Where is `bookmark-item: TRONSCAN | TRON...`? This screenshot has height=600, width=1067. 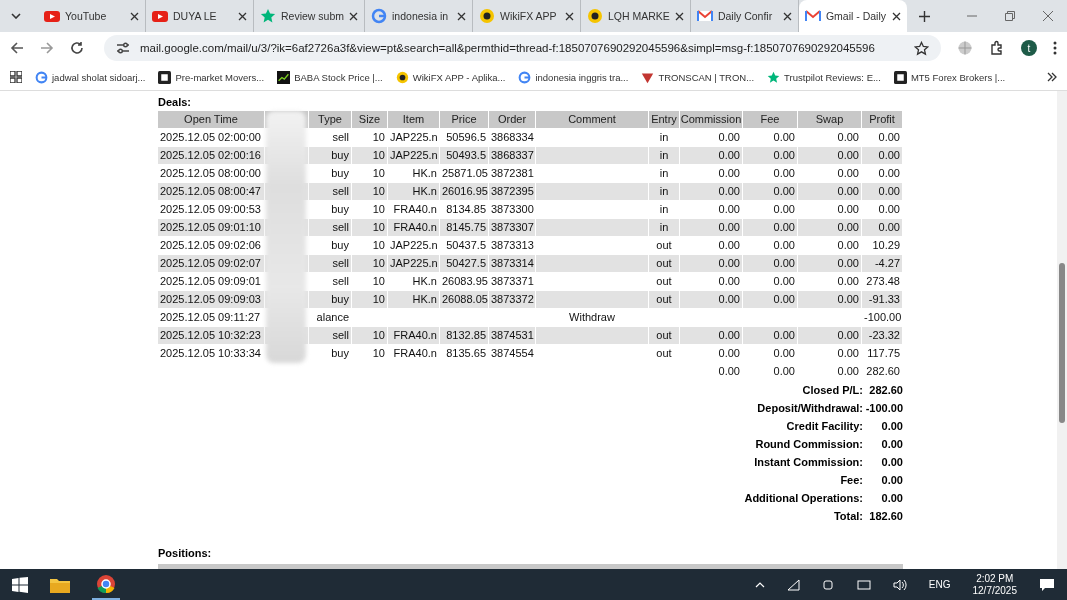
bookmark-item: TRONSCAN | TRON... is located at coordinates (698, 77).